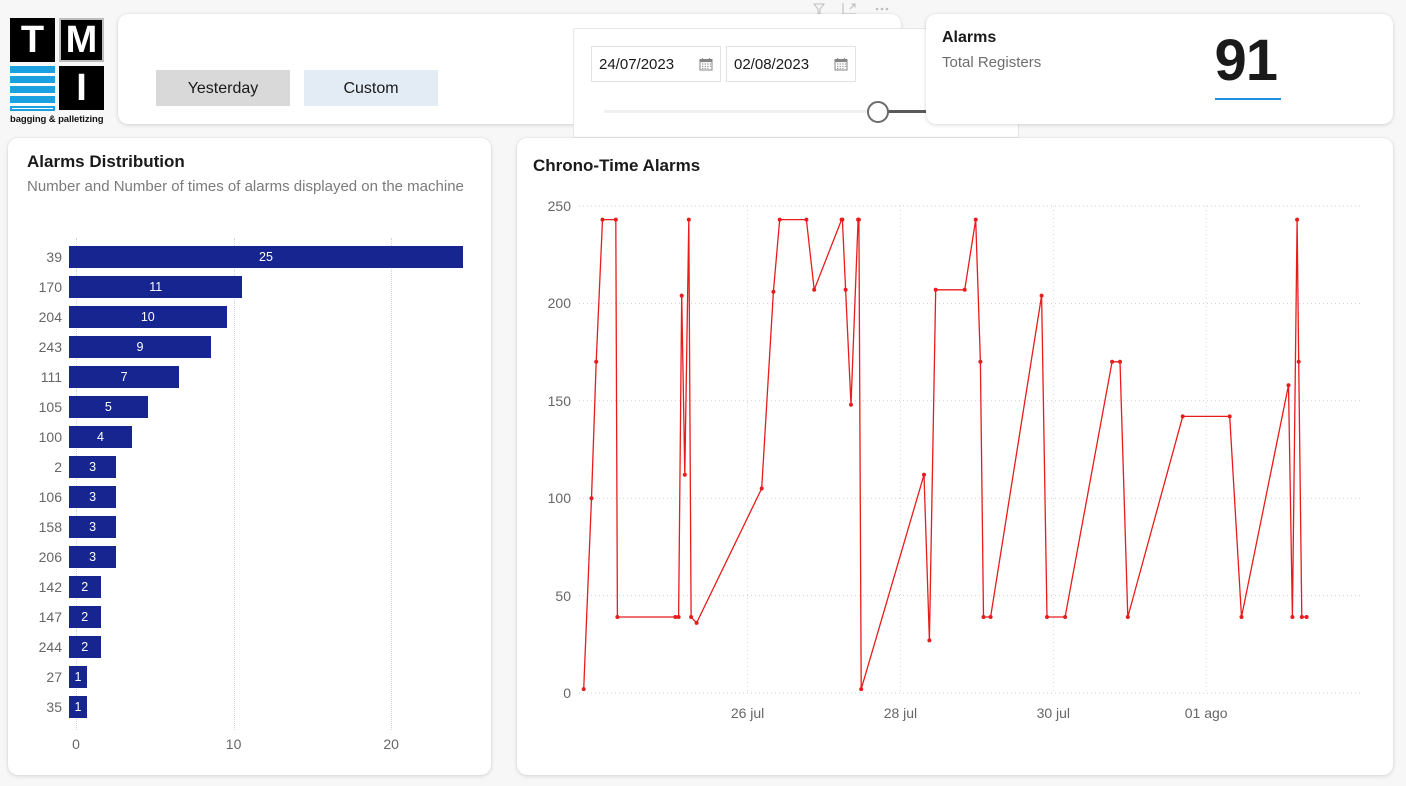  What do you see at coordinates (266, 257) in the screenshot?
I see `bar-fill: 25` at bounding box center [266, 257].